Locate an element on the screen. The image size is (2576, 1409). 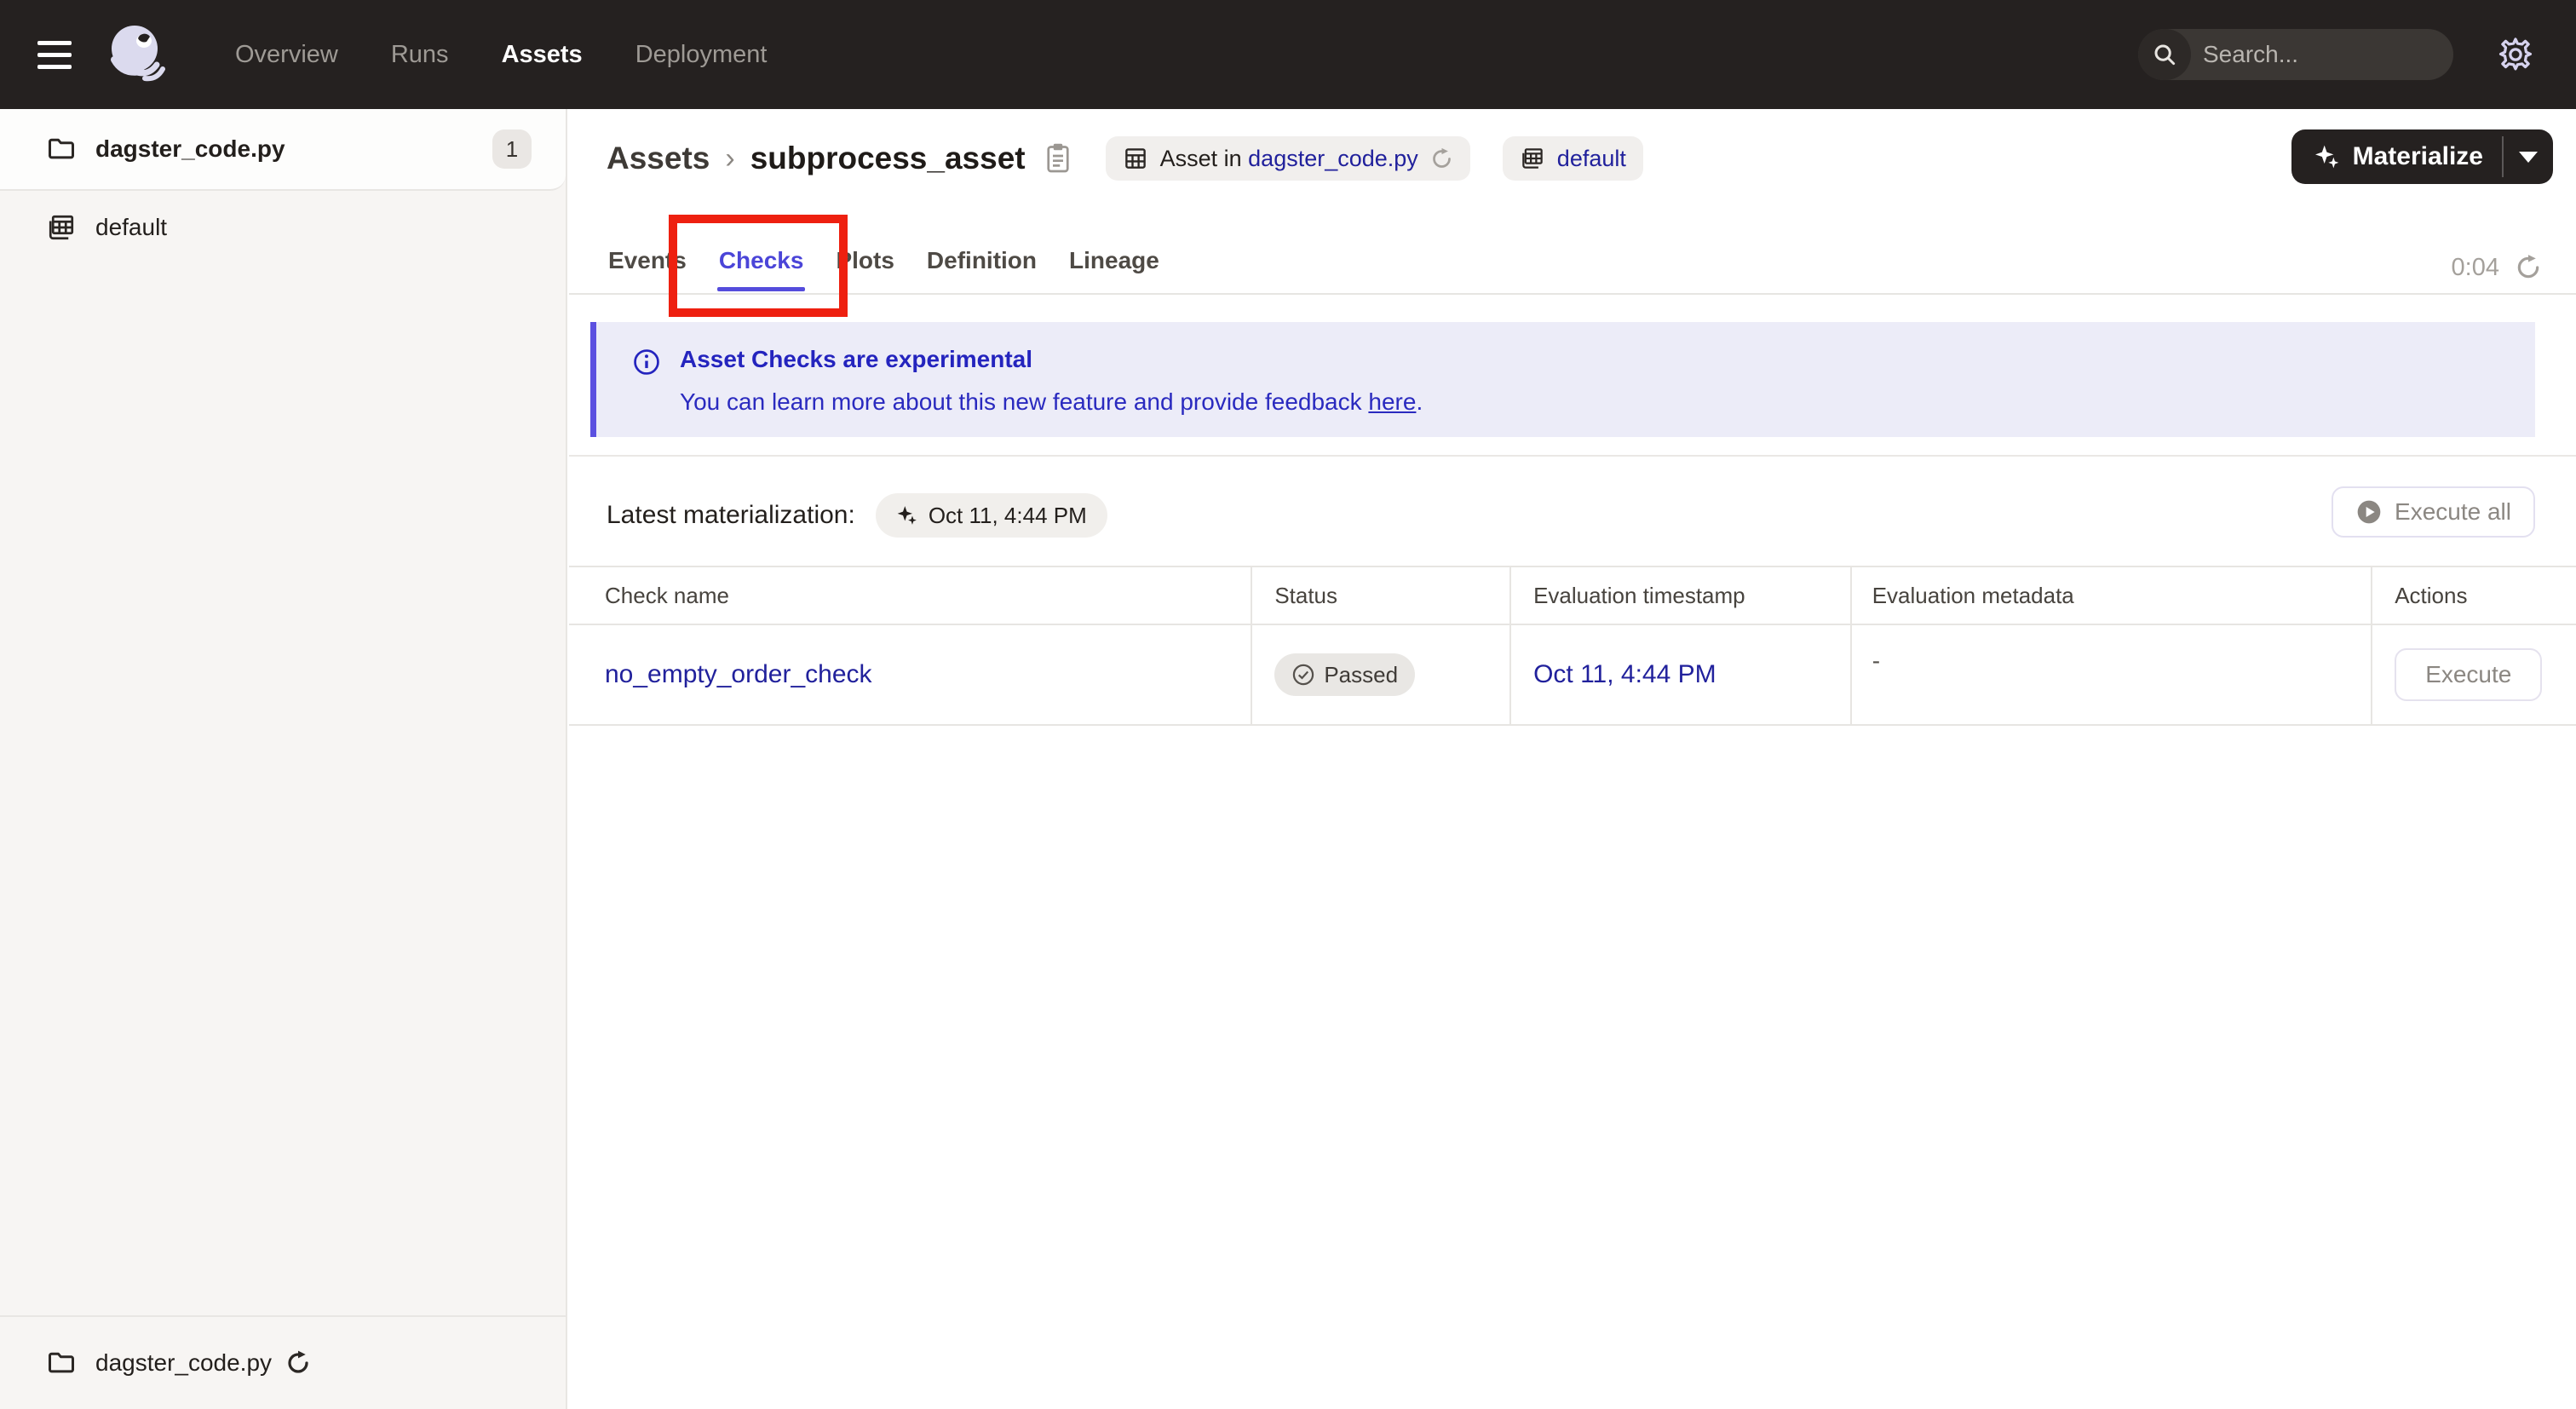
sidebar-footer-label: dagster_code.py is located at coordinates (184, 1362).